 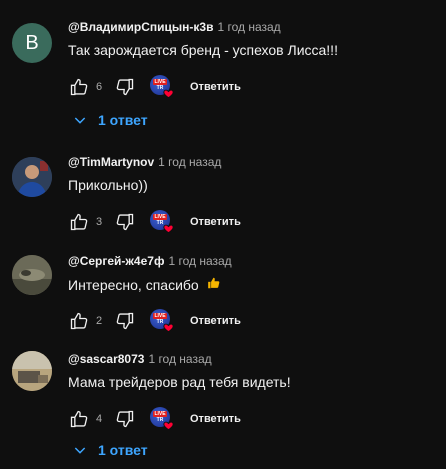 What do you see at coordinates (99, 87) in the screenshot?
I see `like-count: 6` at bounding box center [99, 87].